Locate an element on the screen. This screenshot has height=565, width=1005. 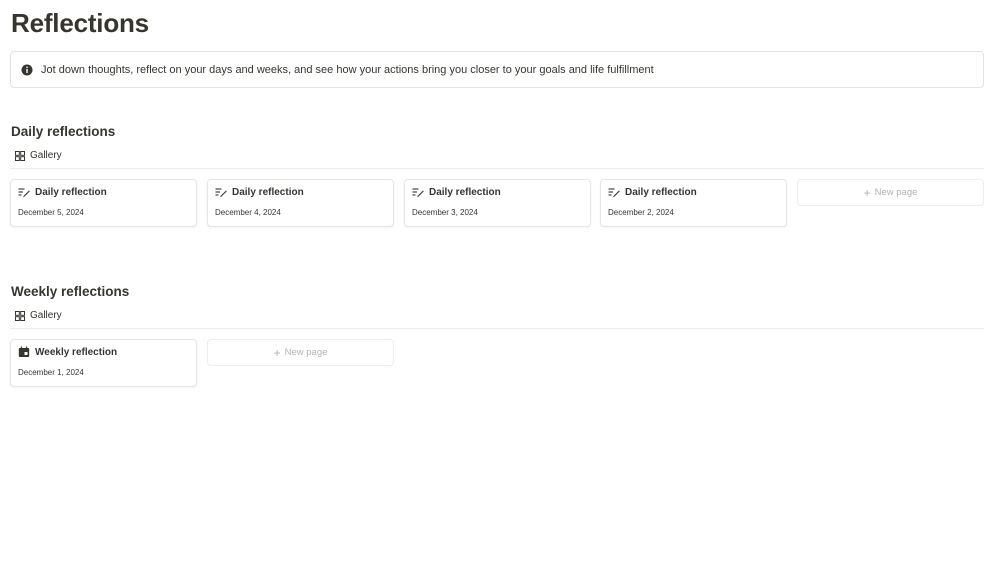
weekly-gallery-view-tab: Gallery is located at coordinates (38, 315).